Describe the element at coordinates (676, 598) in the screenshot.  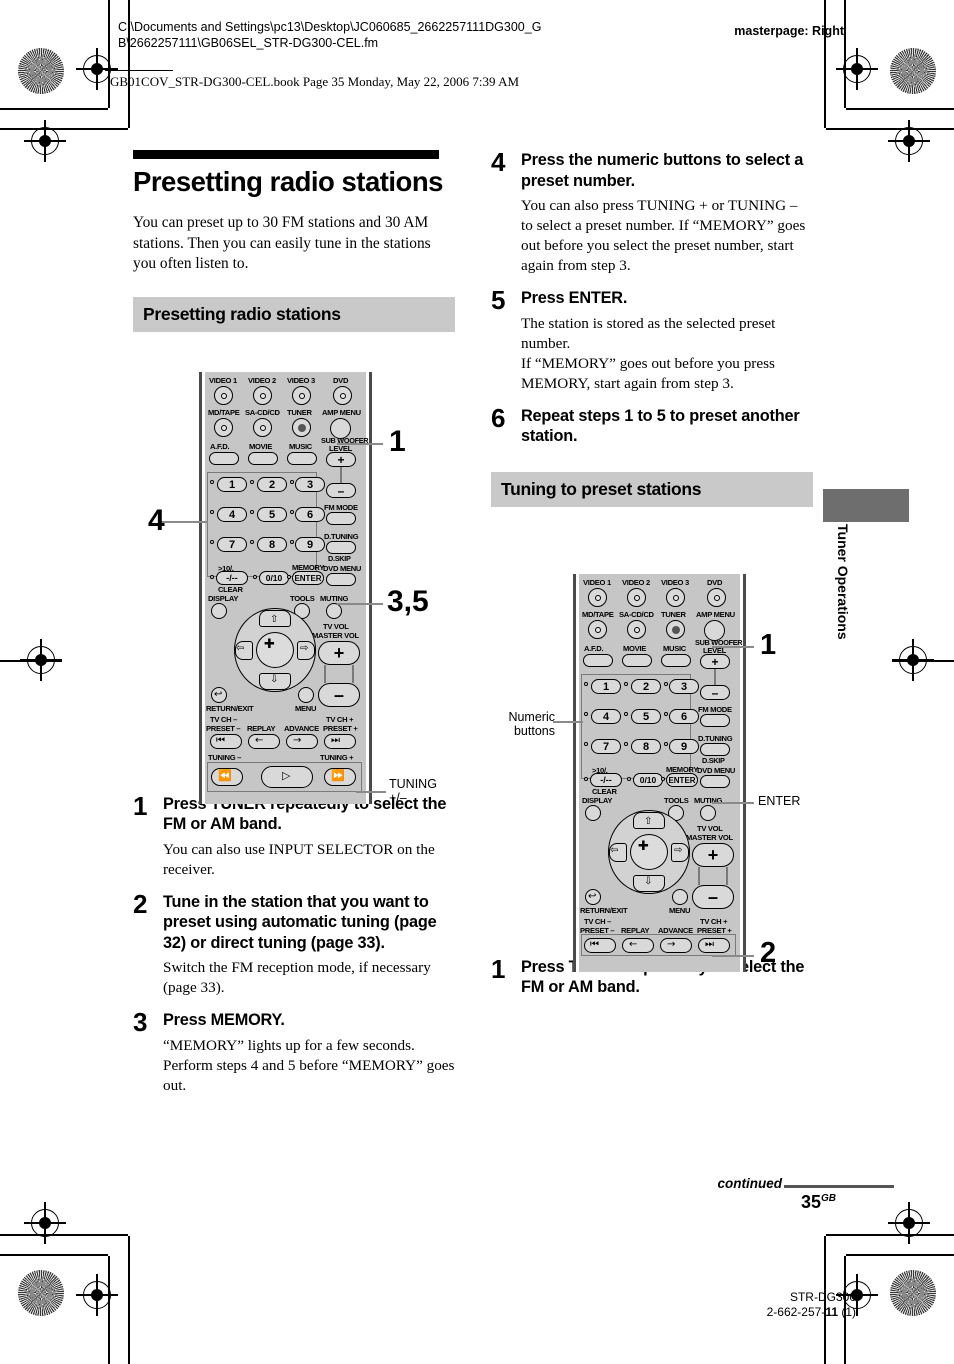
I see `button-video3-led` at that location.